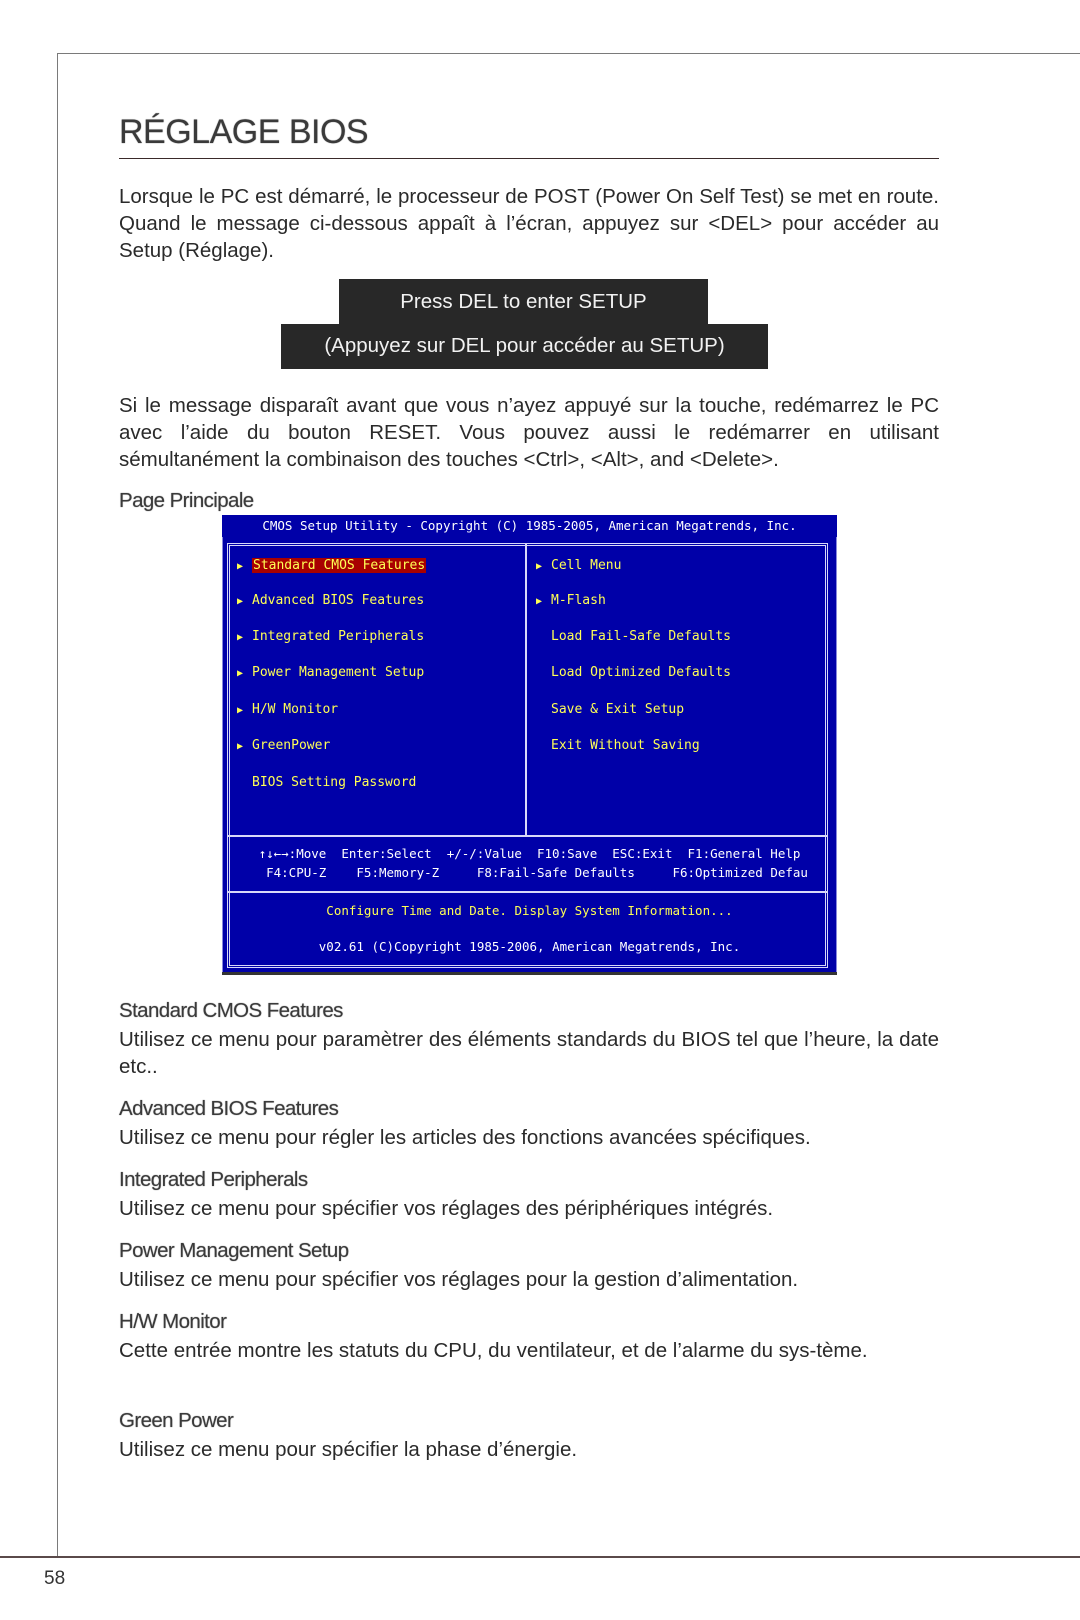  Describe the element at coordinates (173, 1321) in the screenshot. I see `section-heading-hw-monitor: H/W Monitor` at that location.